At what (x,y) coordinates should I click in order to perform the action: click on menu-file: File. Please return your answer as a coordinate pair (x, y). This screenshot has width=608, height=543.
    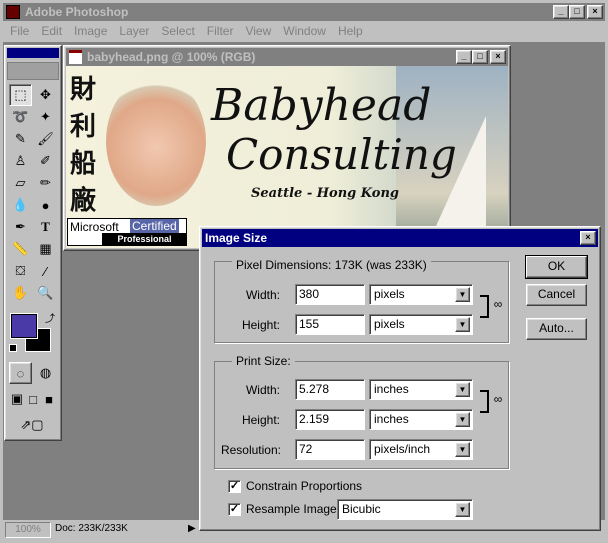
    Looking at the image, I should click on (19, 33).